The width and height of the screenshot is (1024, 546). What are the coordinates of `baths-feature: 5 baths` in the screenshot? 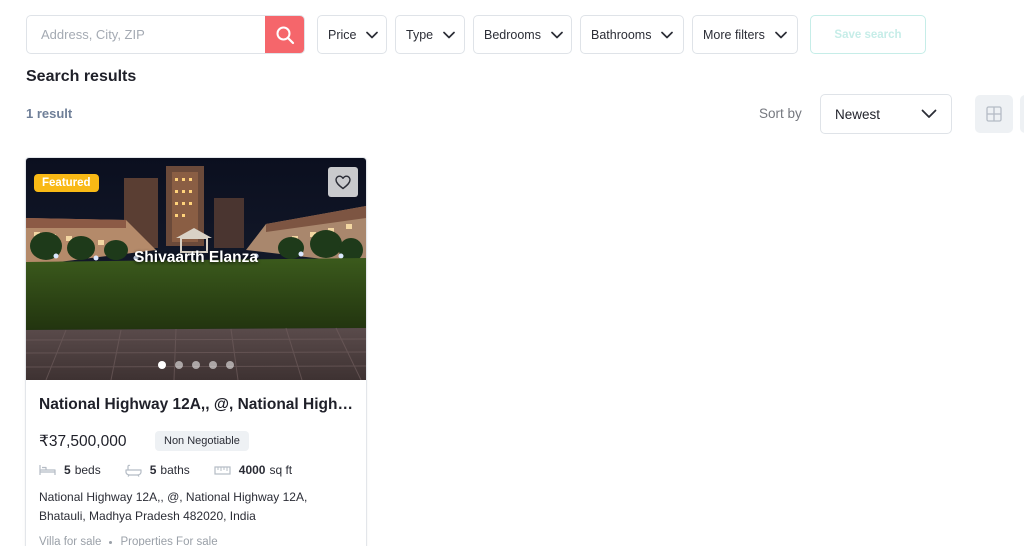 It's located at (157, 470).